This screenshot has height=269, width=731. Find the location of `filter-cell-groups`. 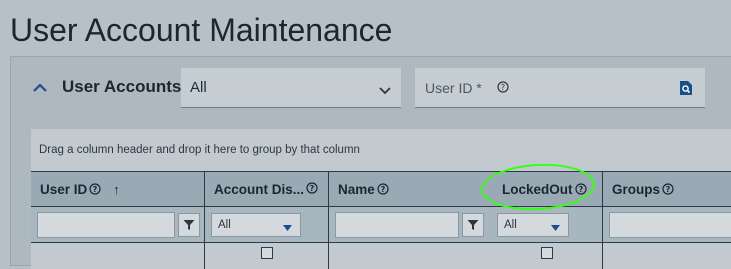

filter-cell-groups is located at coordinates (667, 225).